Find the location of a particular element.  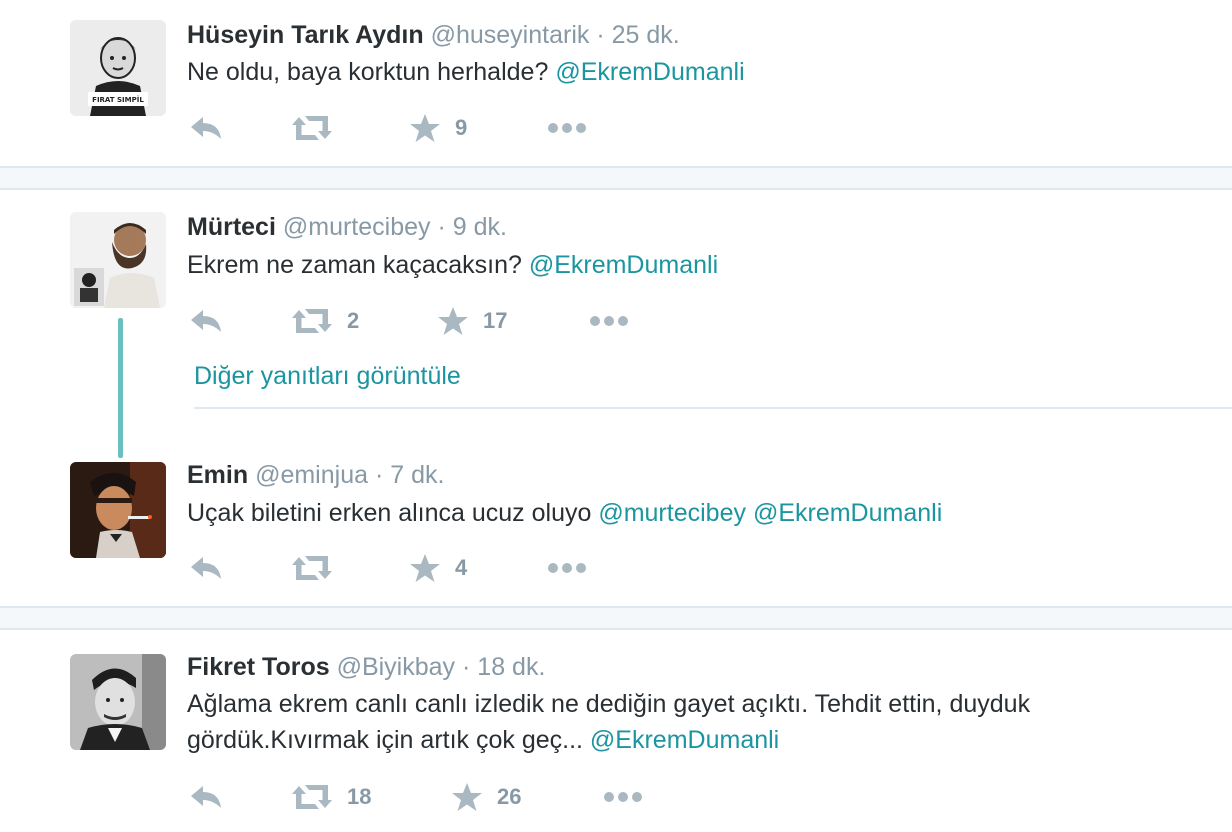

timestamp: 25 dk. is located at coordinates (646, 35).